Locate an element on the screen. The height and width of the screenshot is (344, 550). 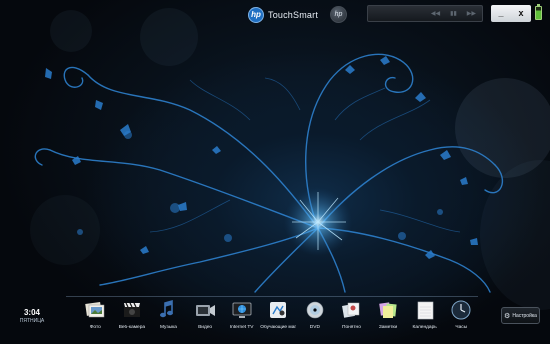
dock-item-label: Часы is located at coordinates (461, 327).